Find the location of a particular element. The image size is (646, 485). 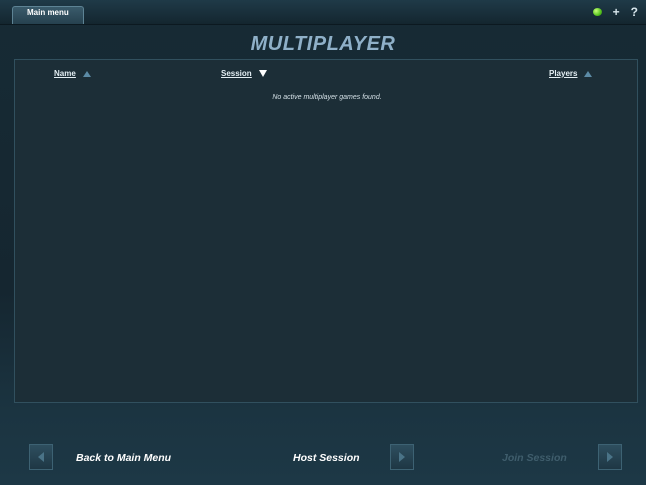

column-header-name: Name is located at coordinates (72, 73).